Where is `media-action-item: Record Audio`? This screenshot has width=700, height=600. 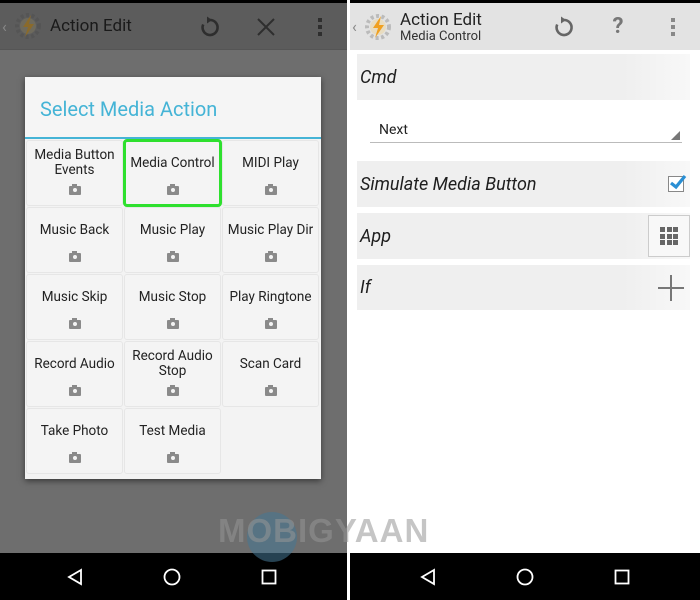 media-action-item: Record Audio is located at coordinates (74, 374).